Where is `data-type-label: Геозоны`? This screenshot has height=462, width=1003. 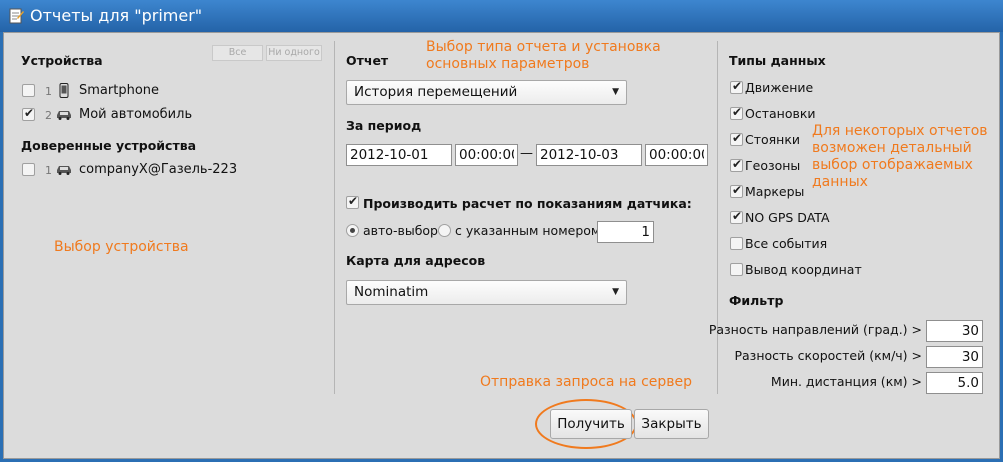
data-type-label: Геозоны is located at coordinates (773, 165).